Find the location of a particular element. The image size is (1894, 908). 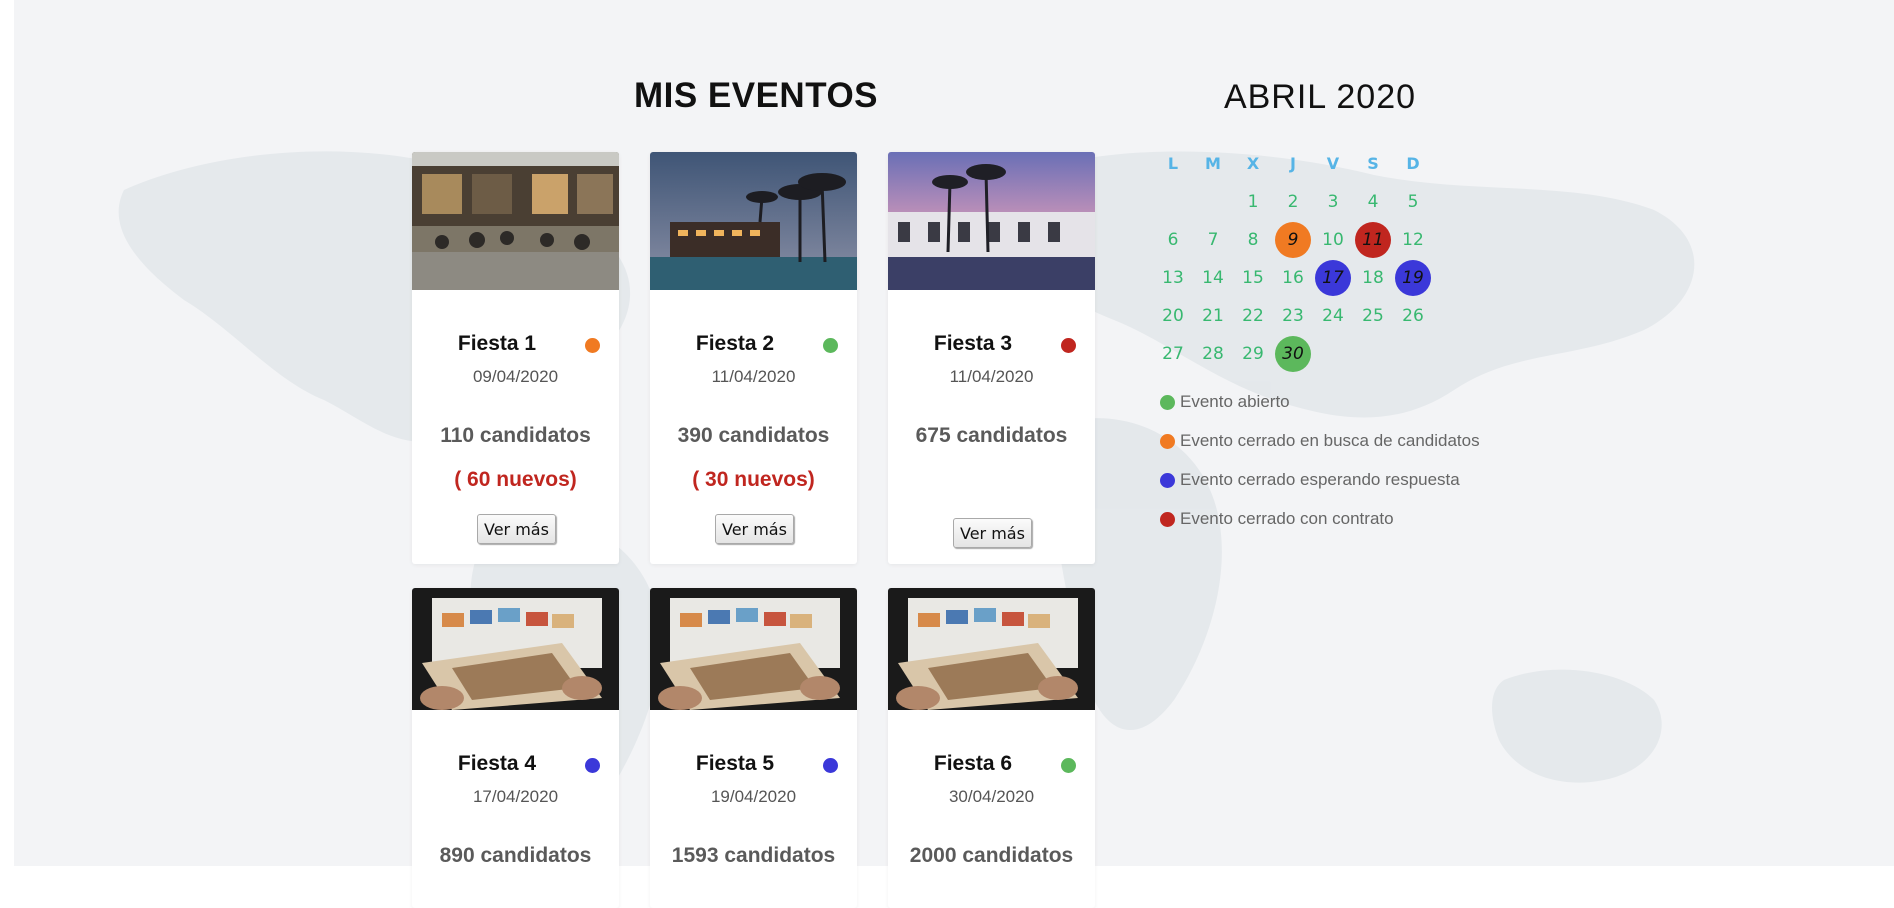

legend-label: Evento abierto is located at coordinates (1235, 401).